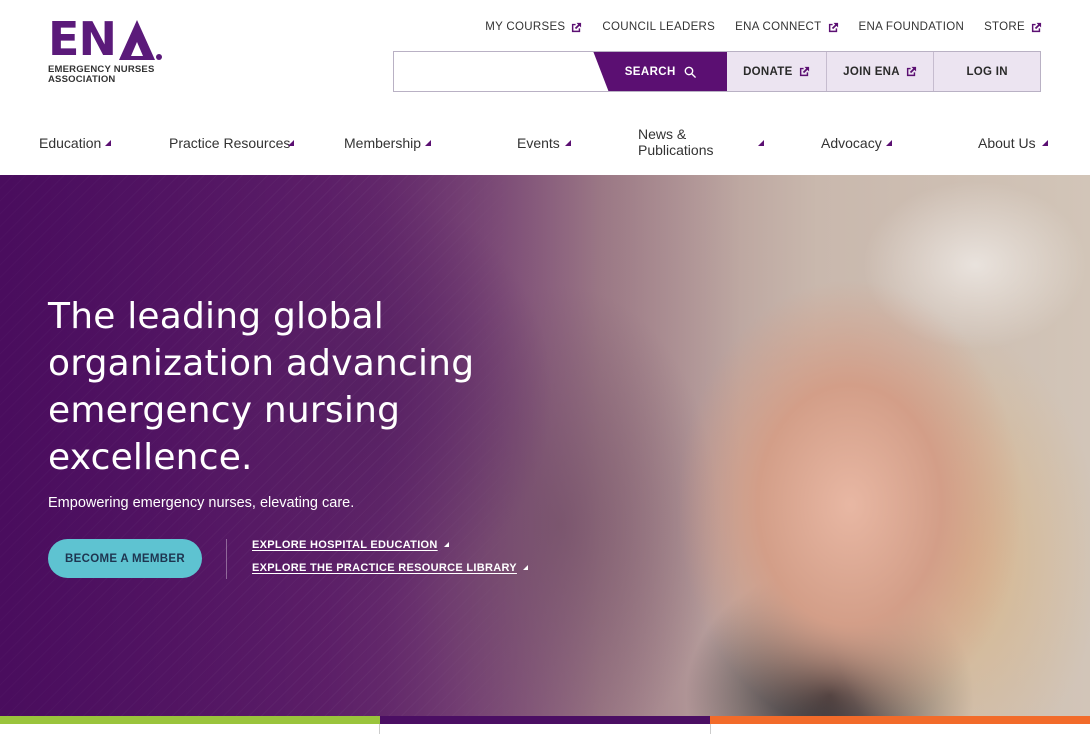 This screenshot has height=734, width=1090. What do you see at coordinates (494, 71) in the screenshot?
I see `search-input` at bounding box center [494, 71].